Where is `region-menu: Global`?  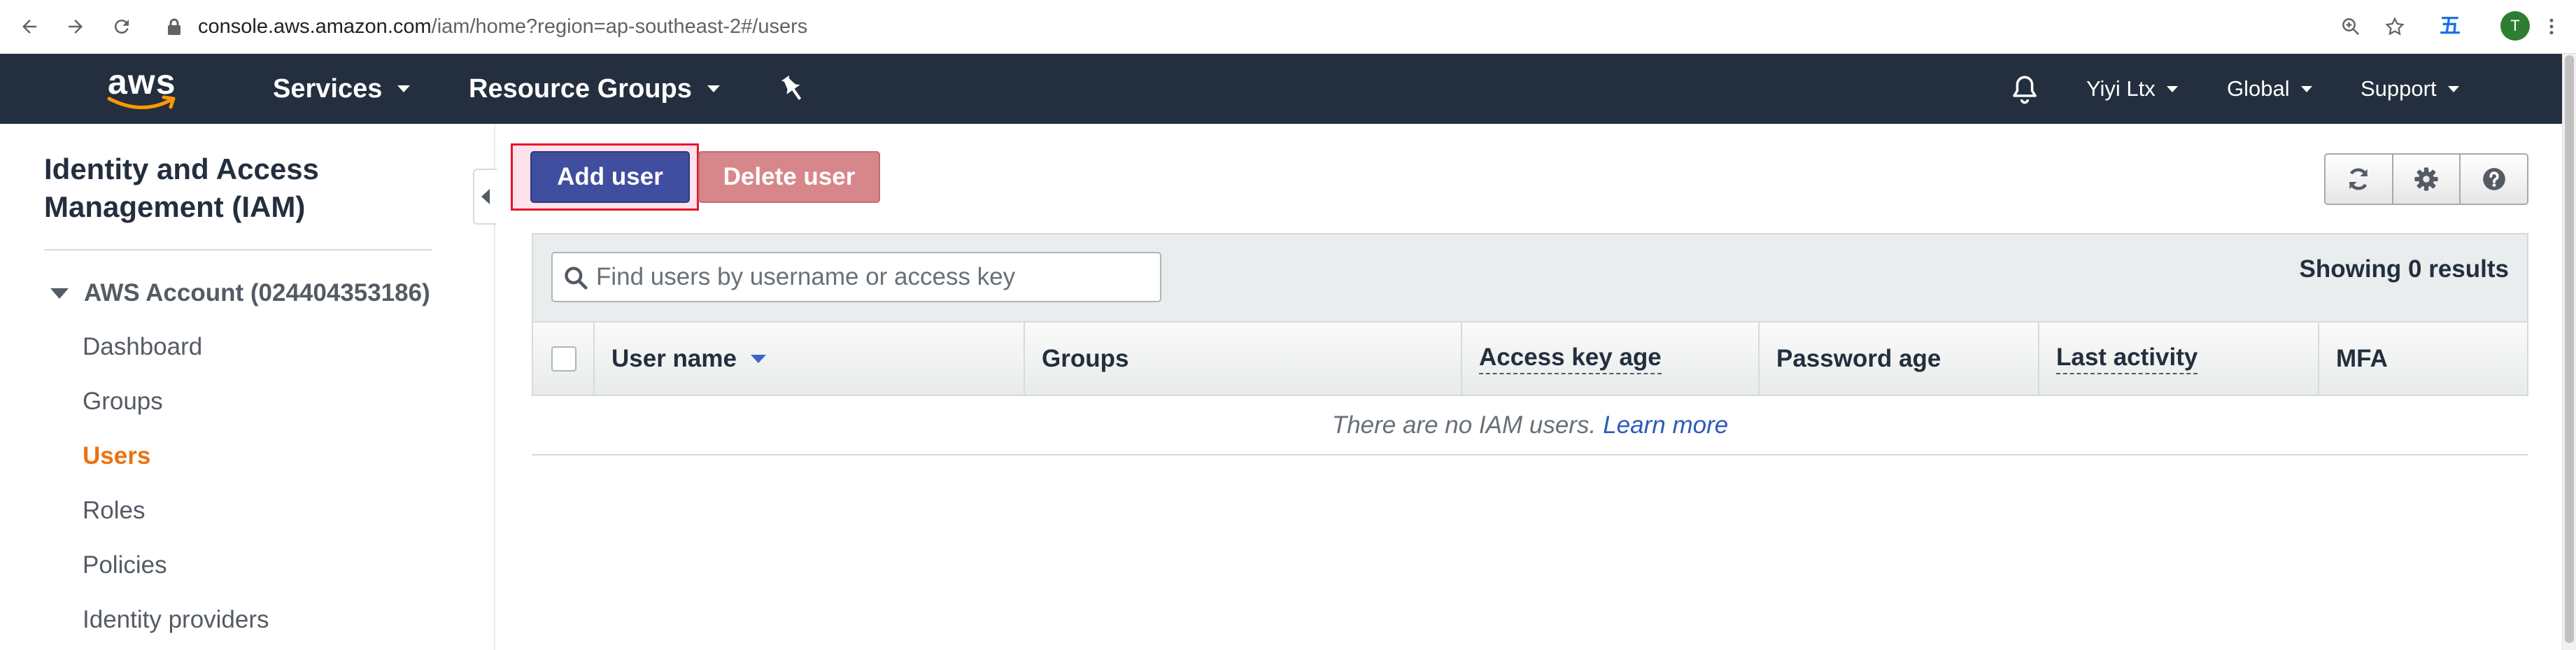
region-menu: Global is located at coordinates (2269, 89).